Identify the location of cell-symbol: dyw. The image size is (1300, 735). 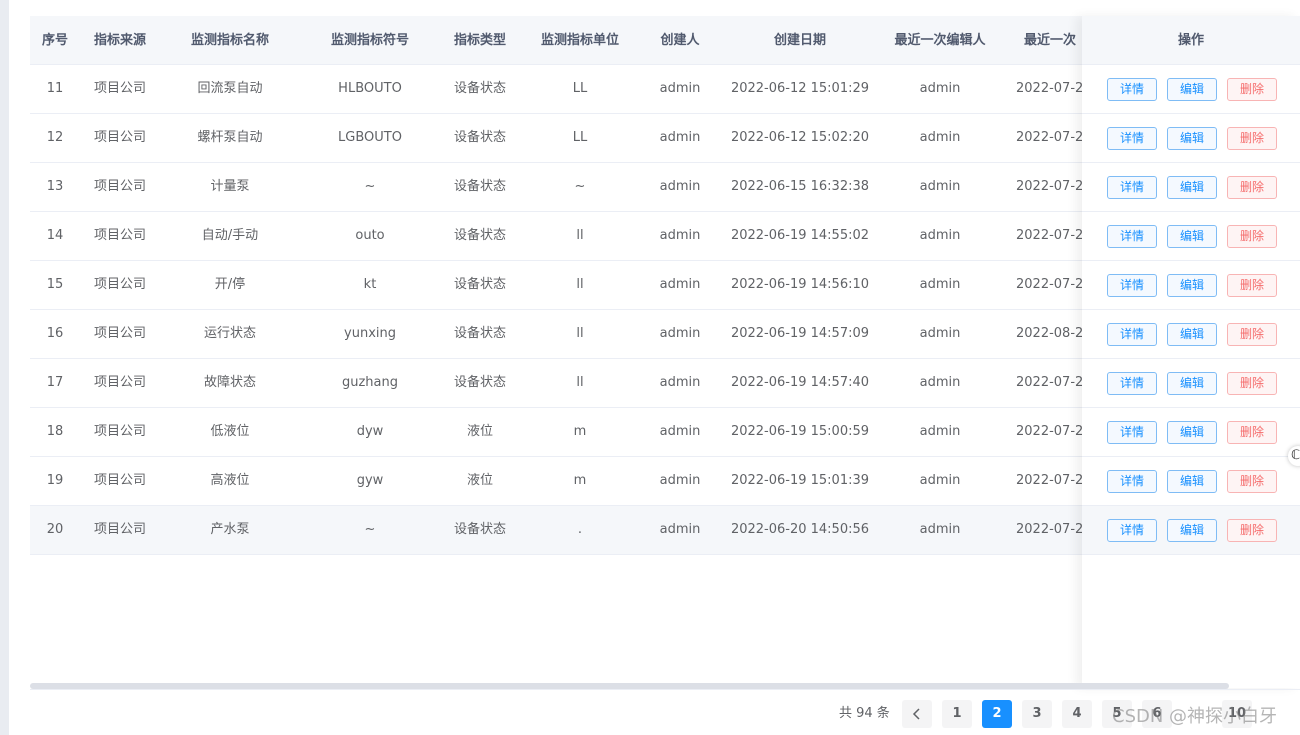
(370, 431).